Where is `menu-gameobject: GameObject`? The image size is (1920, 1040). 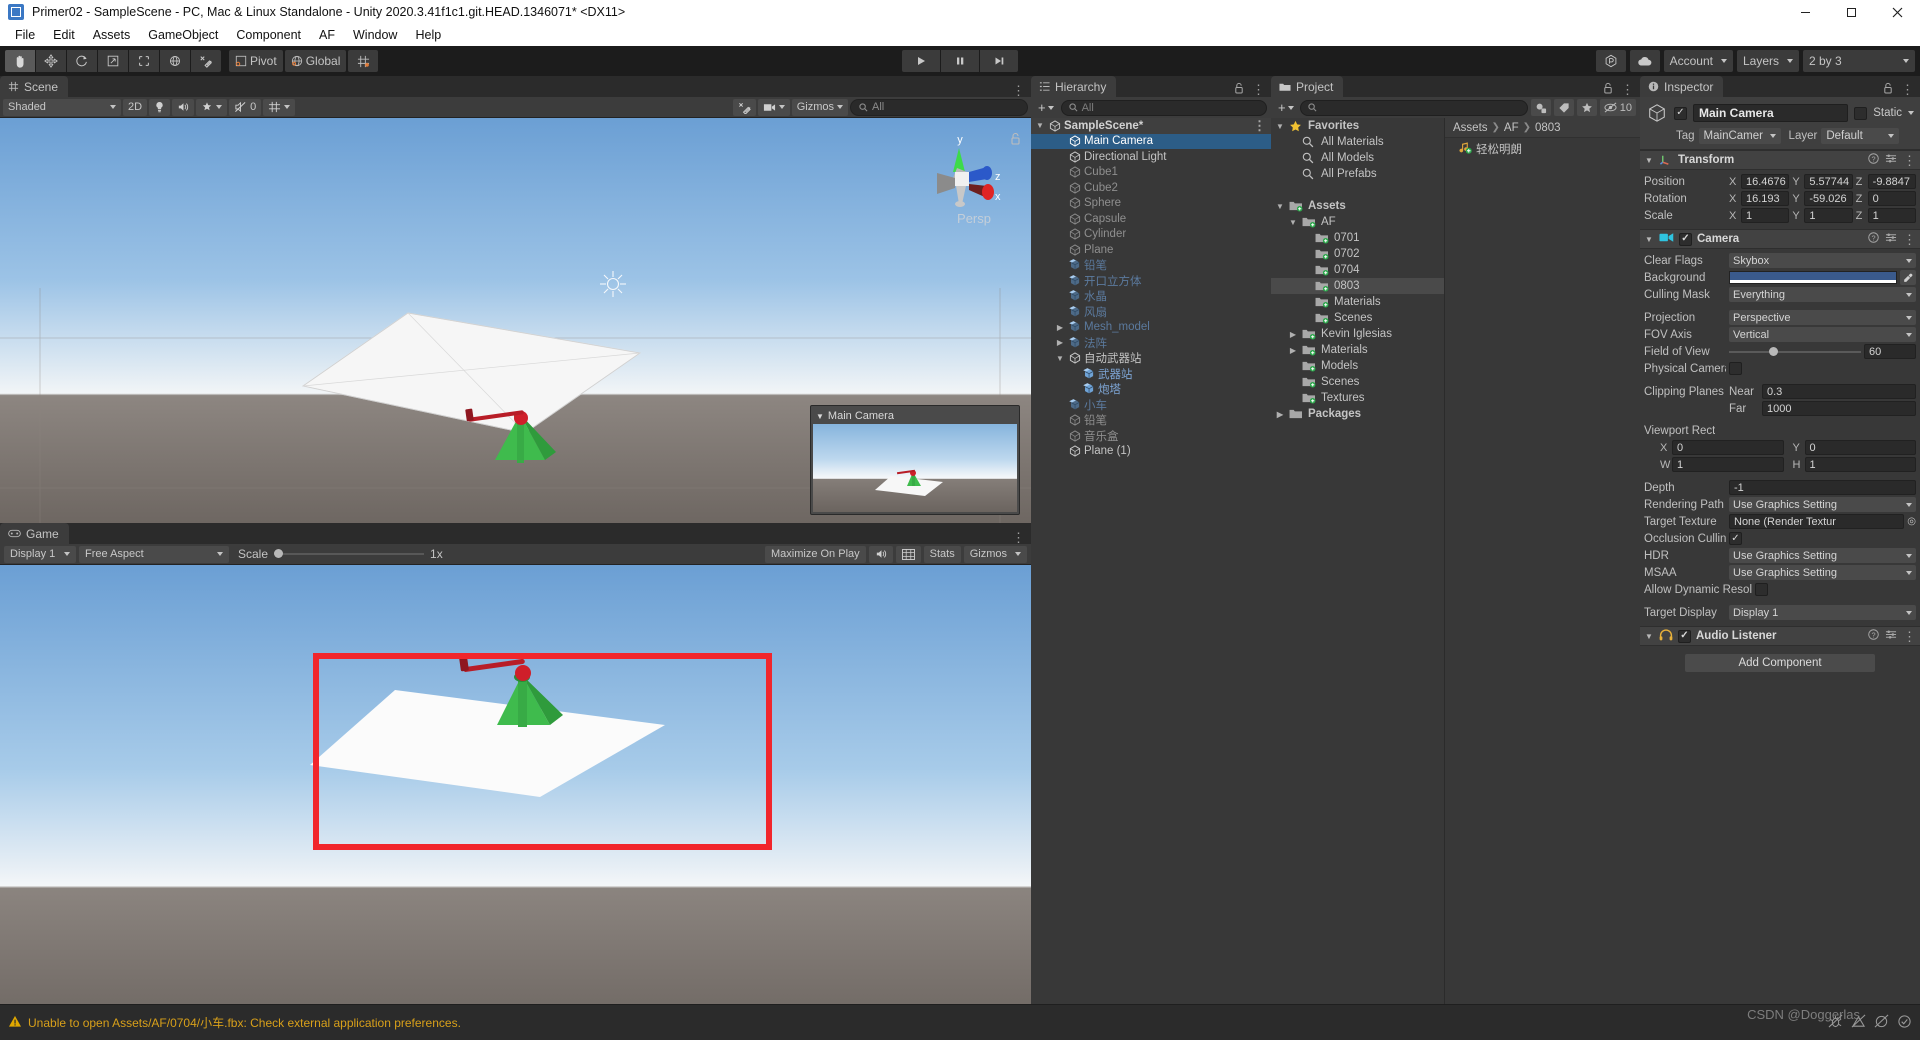
menu-gameobject: GameObject is located at coordinates (183, 35).